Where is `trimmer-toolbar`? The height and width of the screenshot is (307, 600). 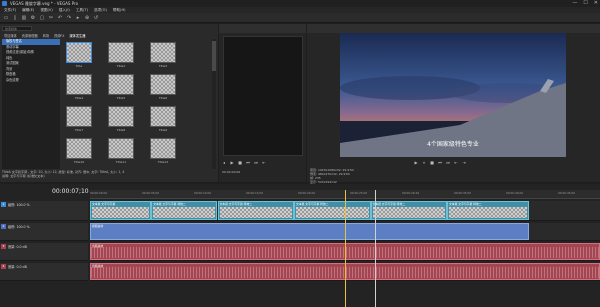
trimmer-toolbar is located at coordinates (262, 28).